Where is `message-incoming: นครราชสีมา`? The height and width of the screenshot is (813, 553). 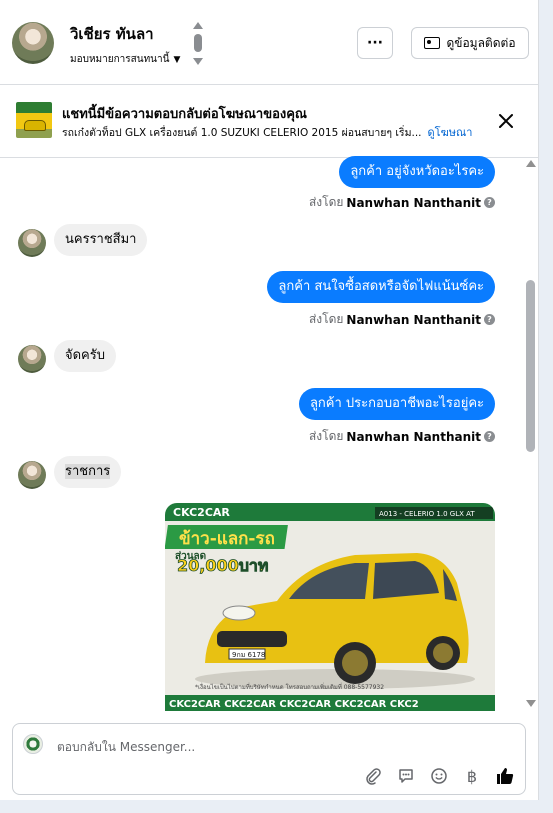
message-incoming: นครราชสีมา is located at coordinates (101, 240).